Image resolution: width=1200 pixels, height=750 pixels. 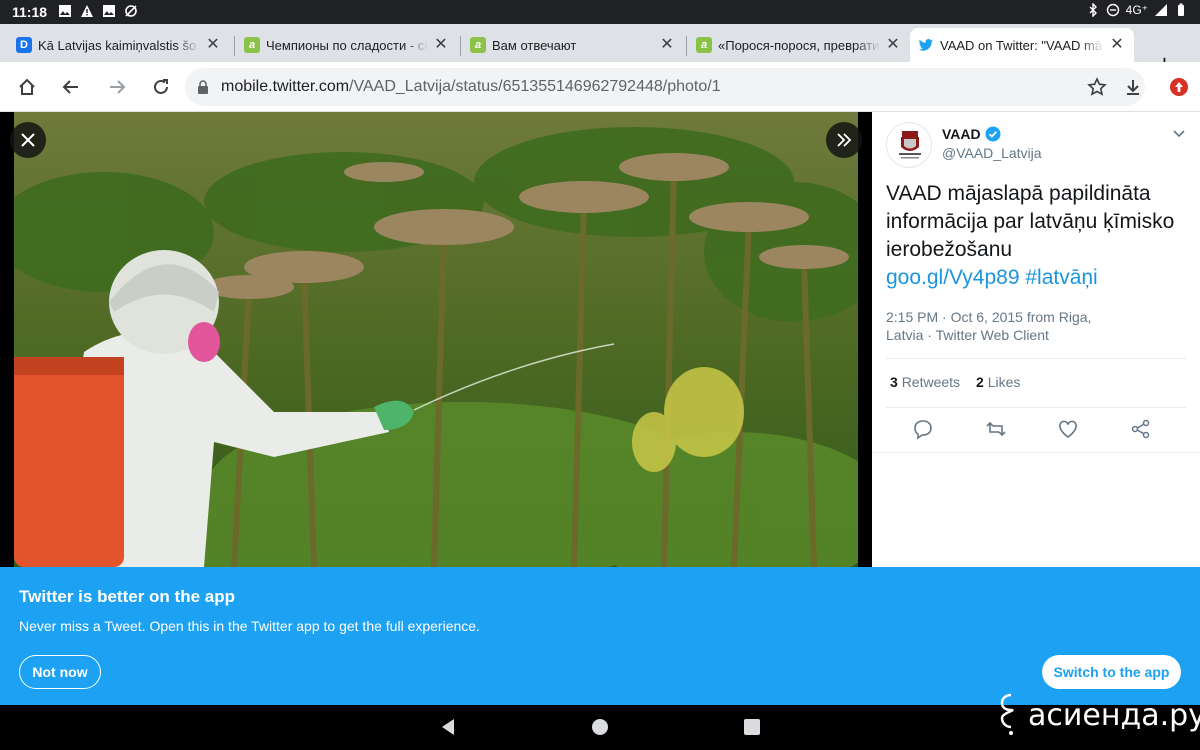 I want to click on not-now-button: Not now, so click(x=60, y=672).